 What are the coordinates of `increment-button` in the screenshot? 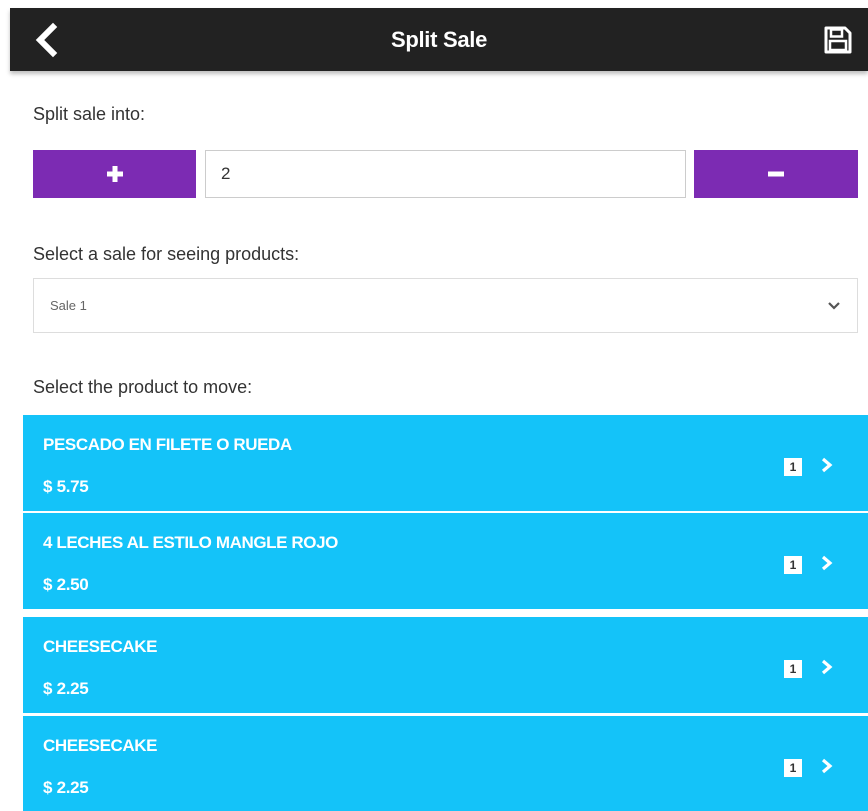 It's located at (114, 174).